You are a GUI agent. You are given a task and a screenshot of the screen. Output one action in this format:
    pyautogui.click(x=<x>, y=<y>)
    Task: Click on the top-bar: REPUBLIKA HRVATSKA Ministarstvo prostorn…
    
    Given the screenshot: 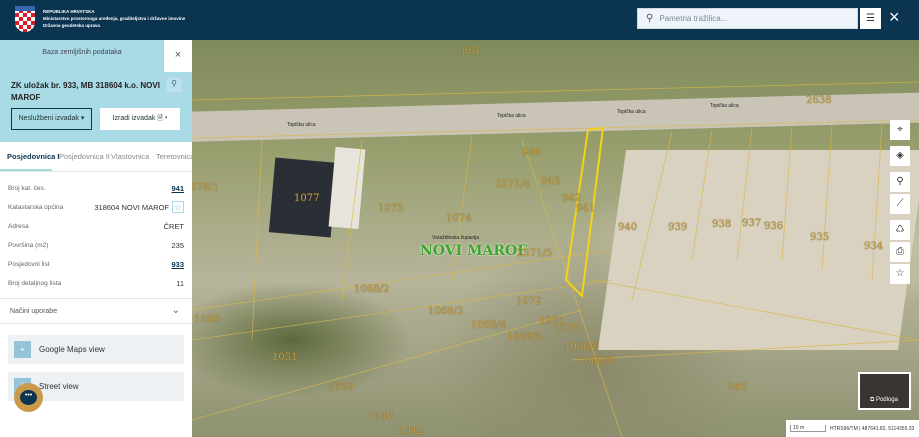 What is the action you would take?
    pyautogui.click(x=459, y=20)
    